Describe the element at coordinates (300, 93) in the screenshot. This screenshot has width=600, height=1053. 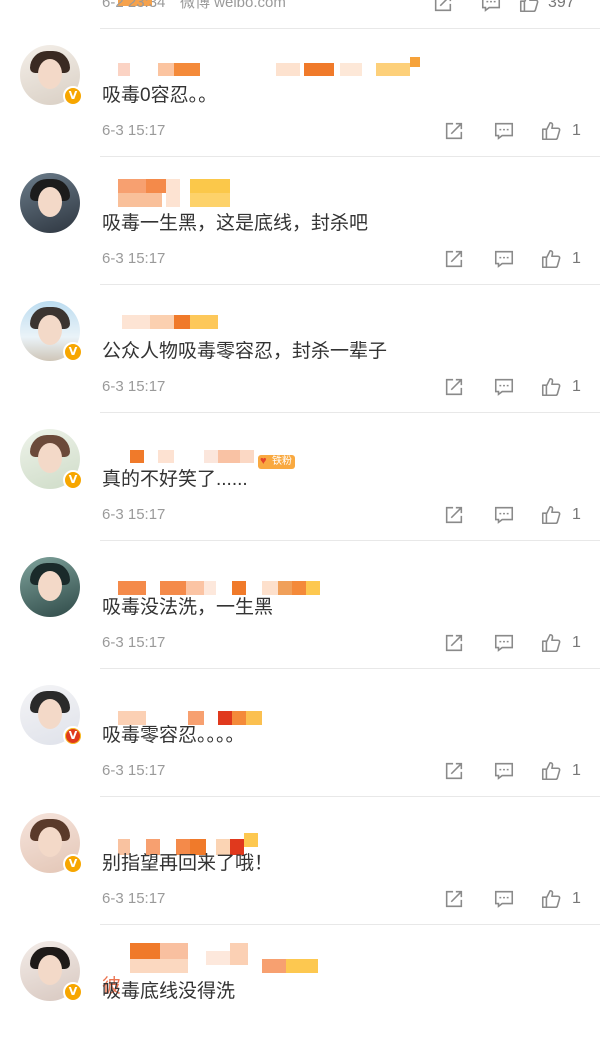
I see `comment-row: V 吸毒0容忍。。 6-3 15:17 1` at that location.